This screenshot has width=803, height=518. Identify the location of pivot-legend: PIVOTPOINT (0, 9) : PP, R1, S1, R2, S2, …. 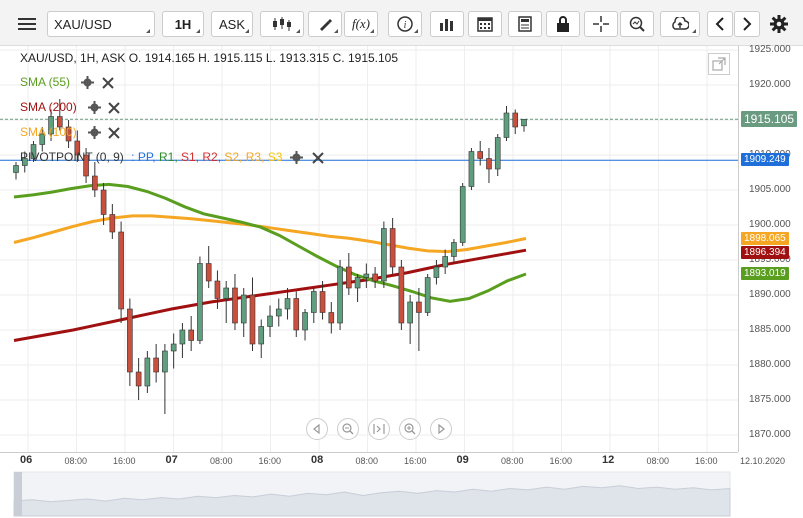
(172, 157).